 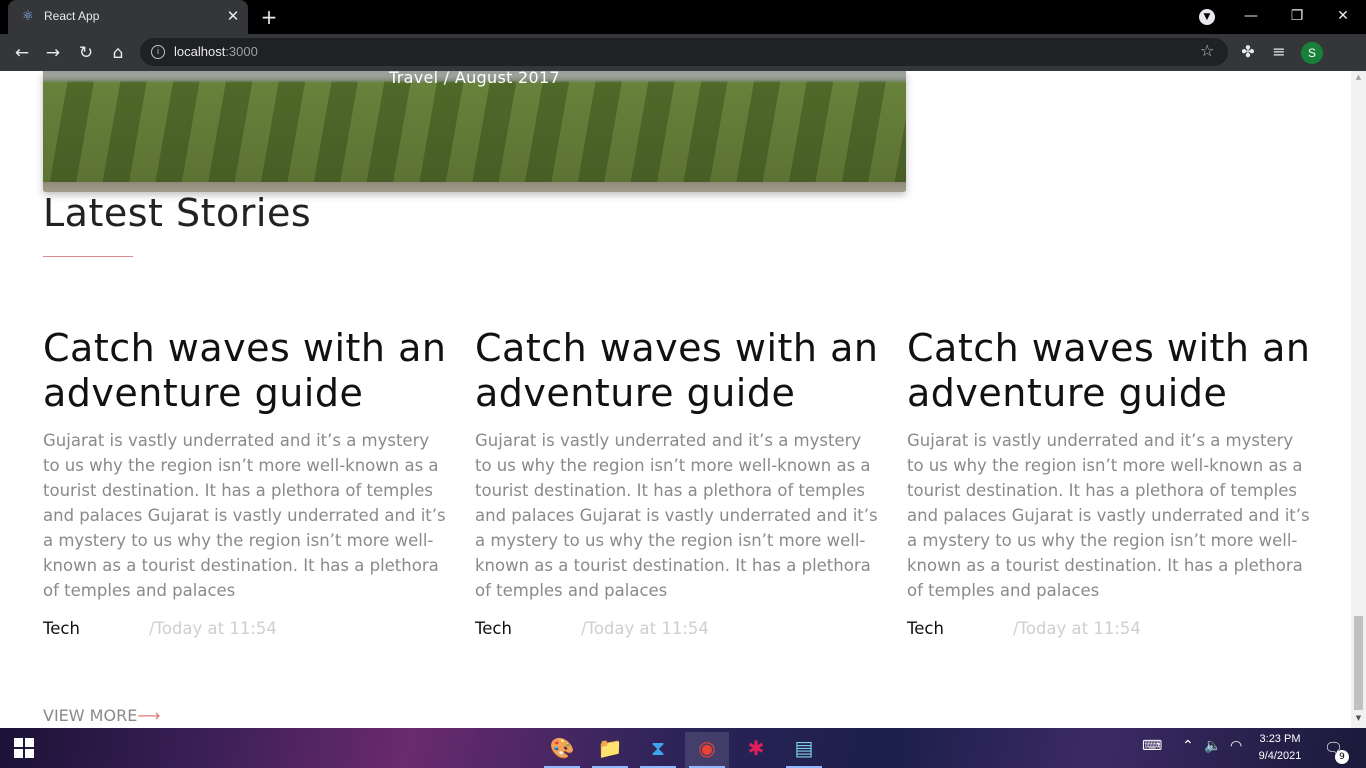 What do you see at coordinates (610, 750) in the screenshot?
I see `file-explorer-icon: 📁` at bounding box center [610, 750].